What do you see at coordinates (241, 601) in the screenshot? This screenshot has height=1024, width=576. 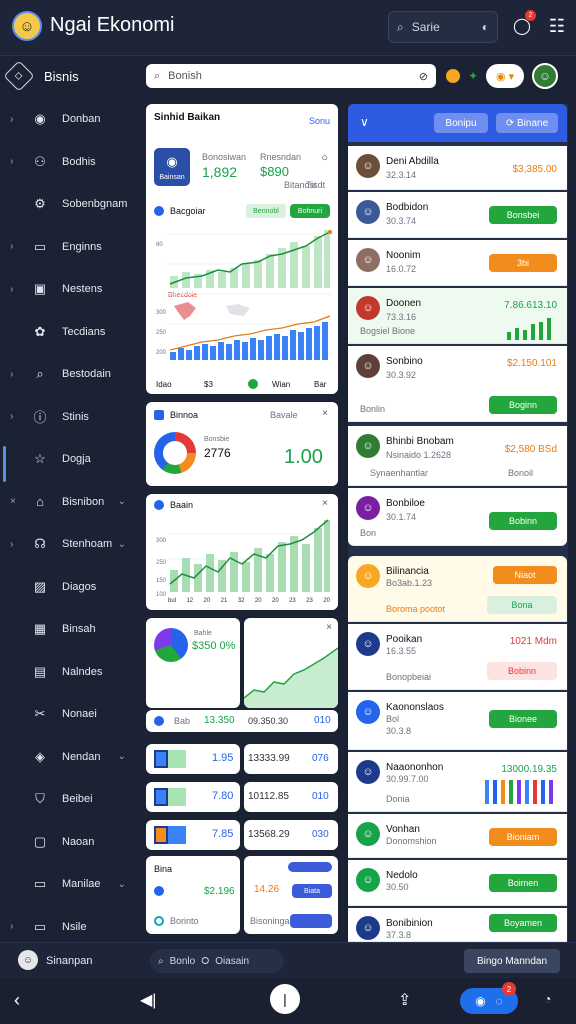 I see `bars-x-5: 32` at bounding box center [241, 601].